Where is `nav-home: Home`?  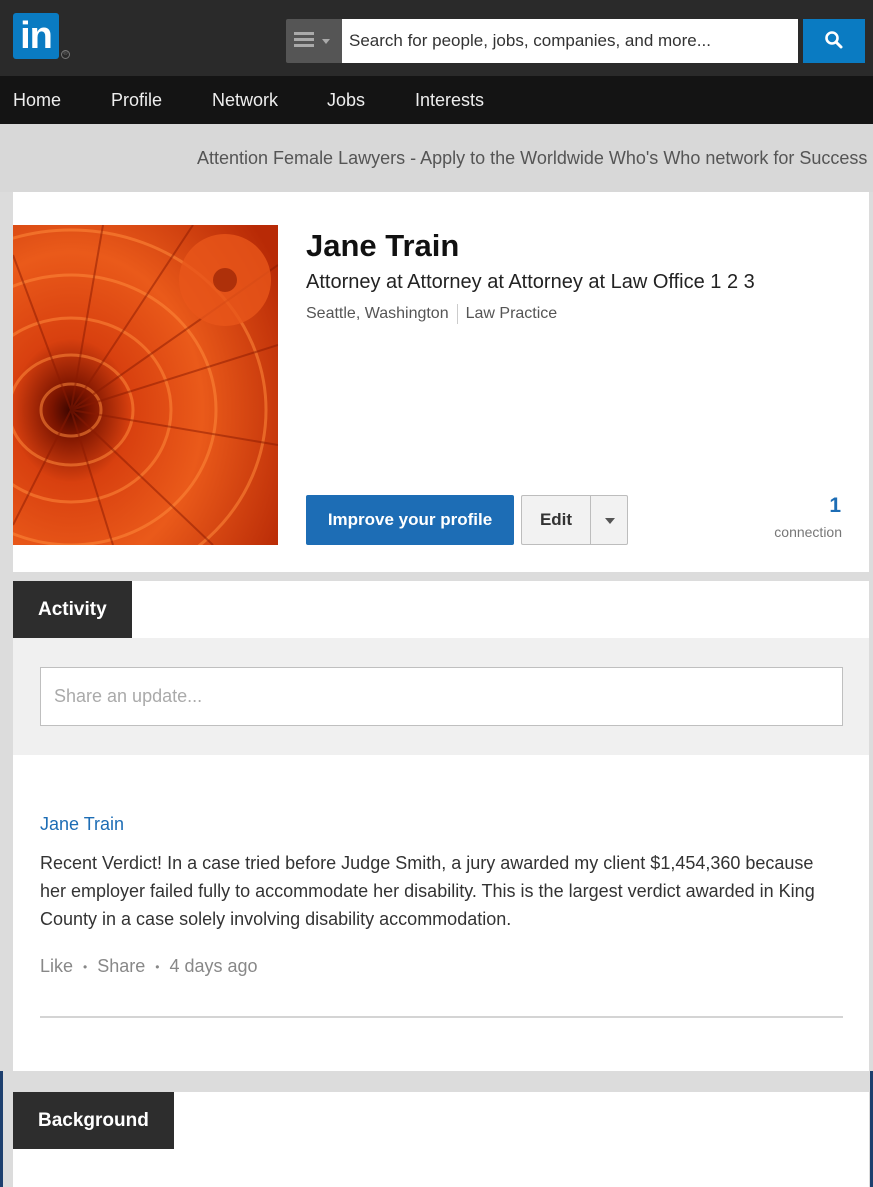
nav-home: Home is located at coordinates (37, 100).